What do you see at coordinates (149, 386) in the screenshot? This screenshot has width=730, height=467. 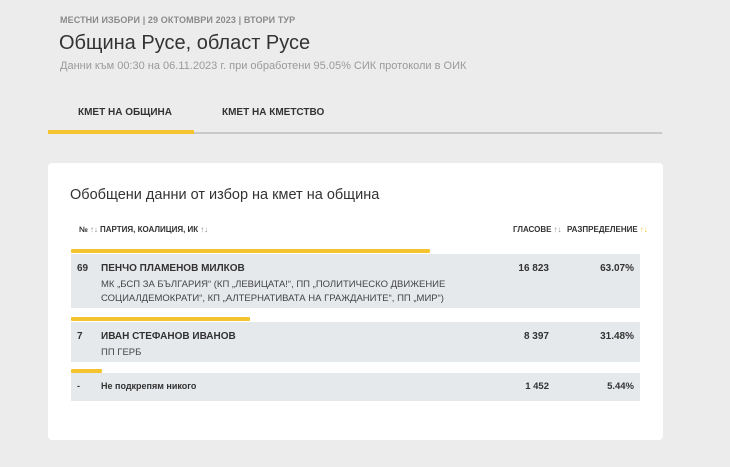 I see `candidate-name: Не подкрепям никого` at bounding box center [149, 386].